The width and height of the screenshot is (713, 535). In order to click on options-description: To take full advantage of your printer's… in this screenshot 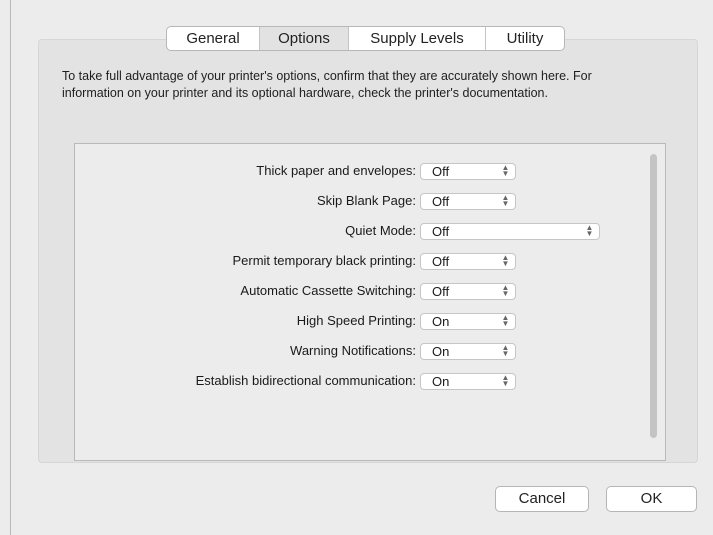, I will do `click(327, 84)`.